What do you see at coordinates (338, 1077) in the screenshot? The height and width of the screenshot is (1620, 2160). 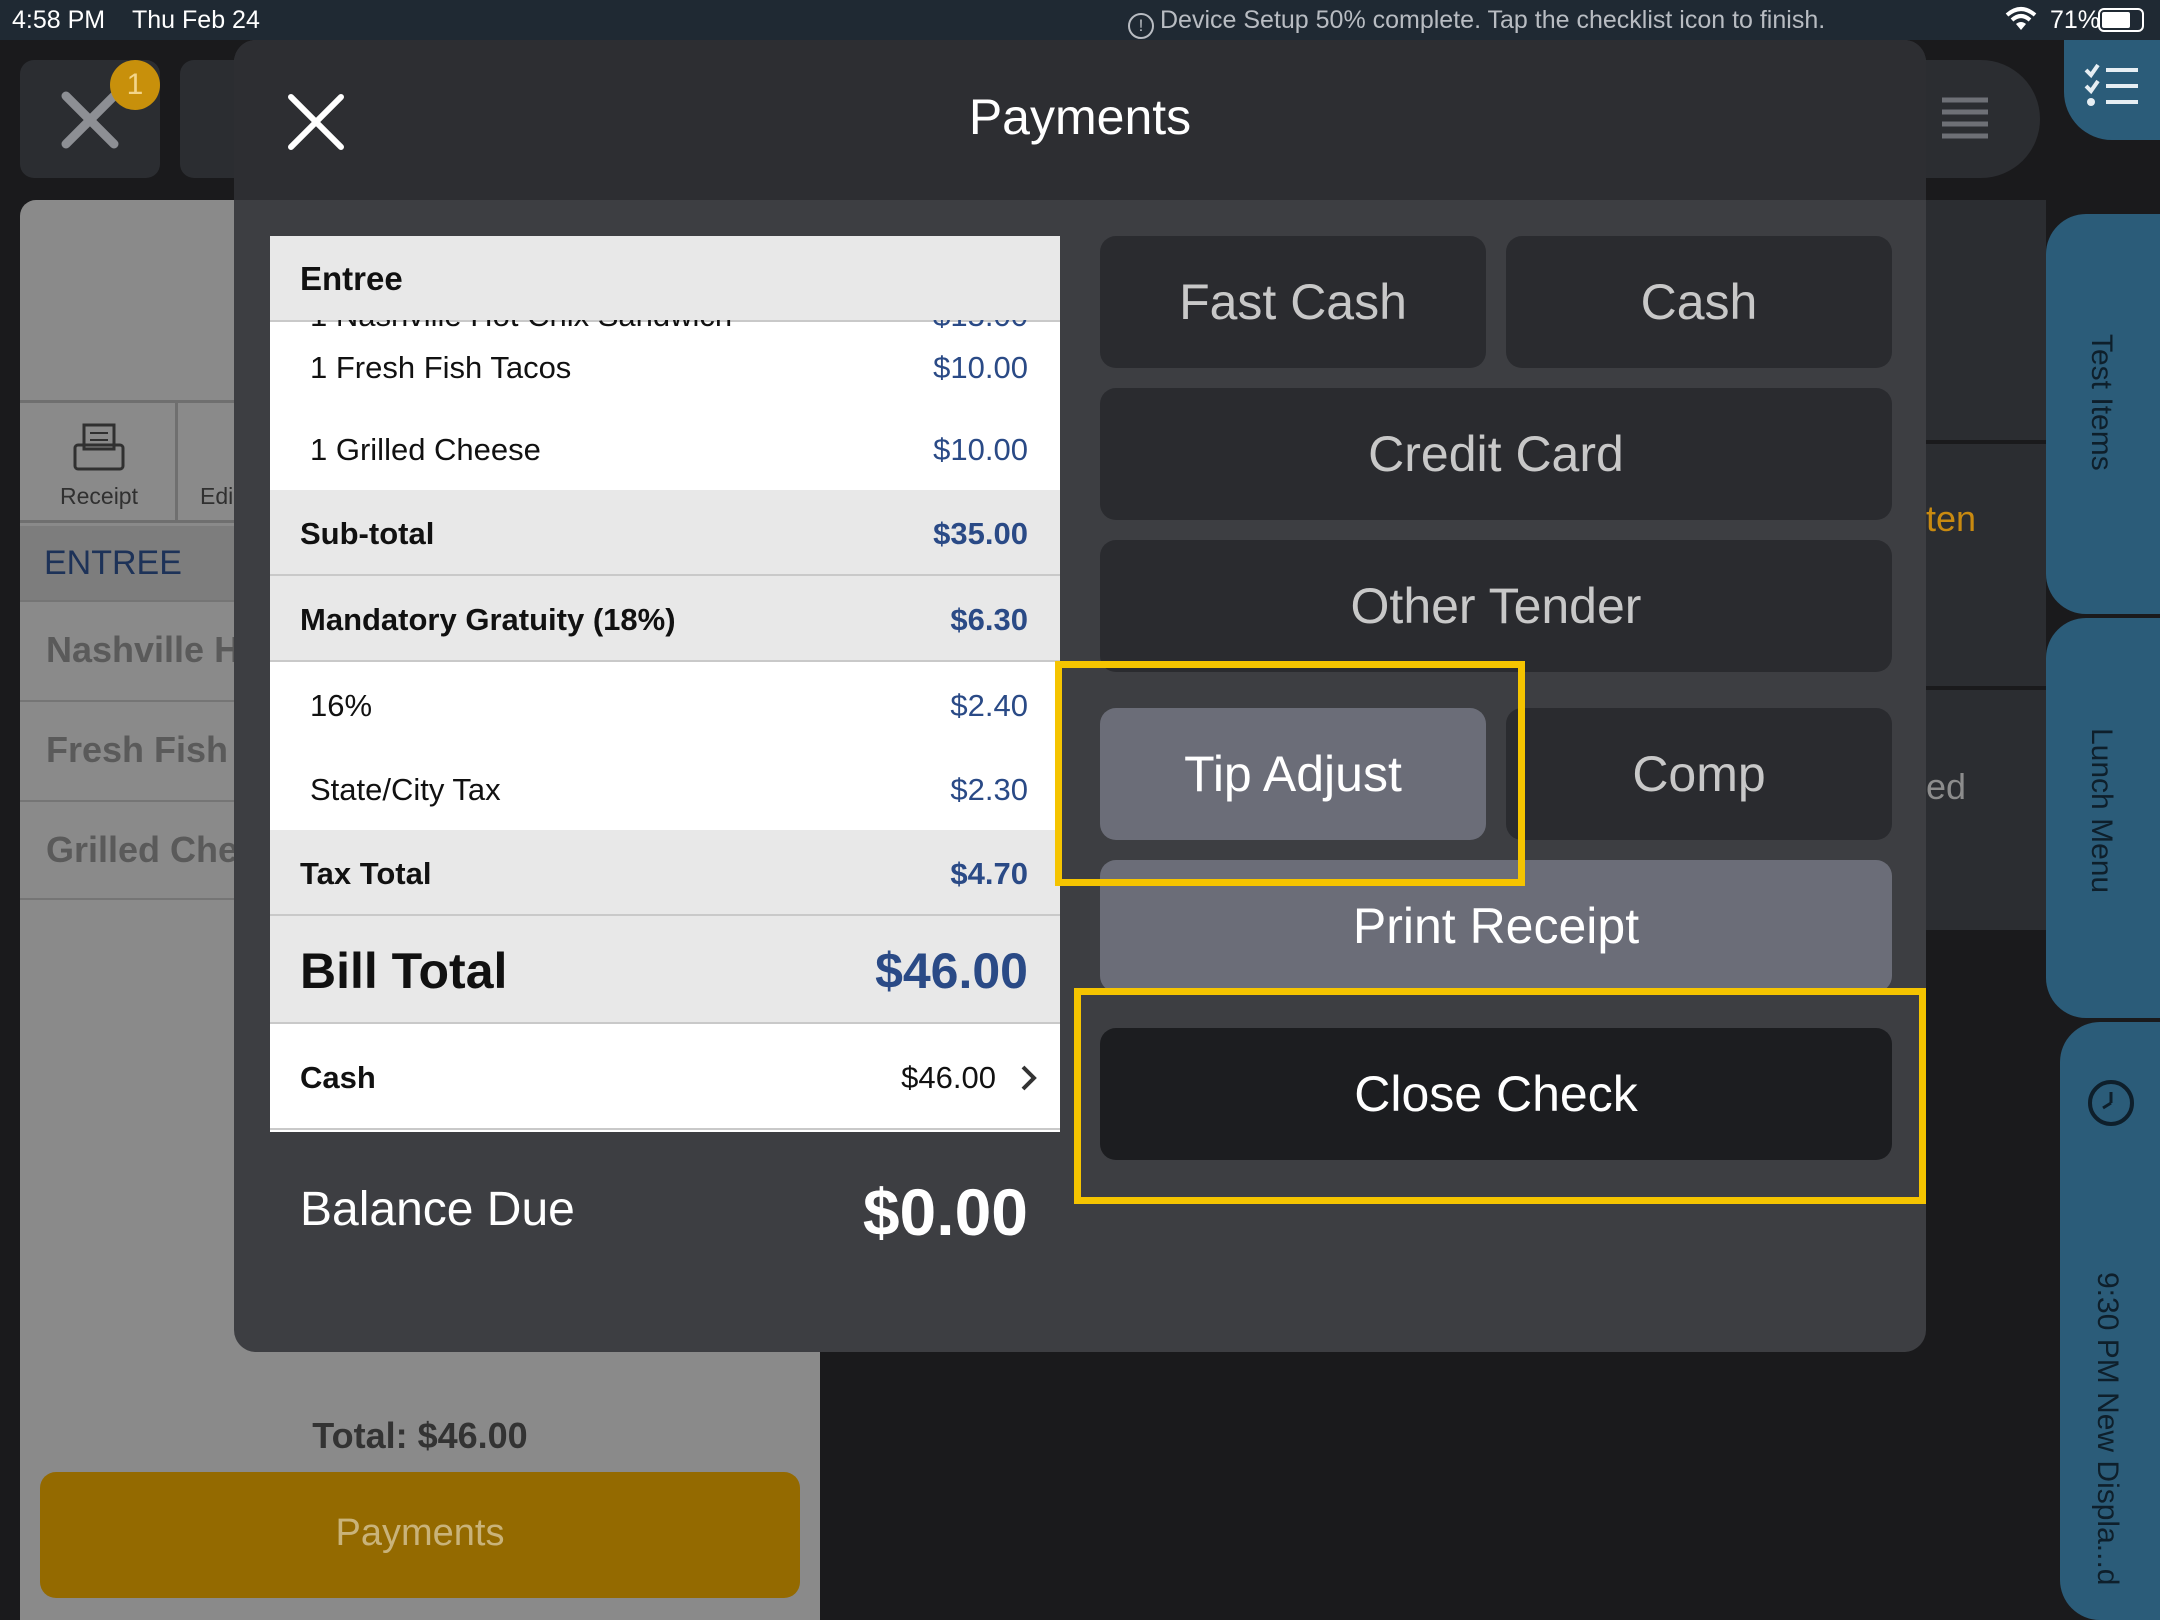 I see `payment-label: Cash` at bounding box center [338, 1077].